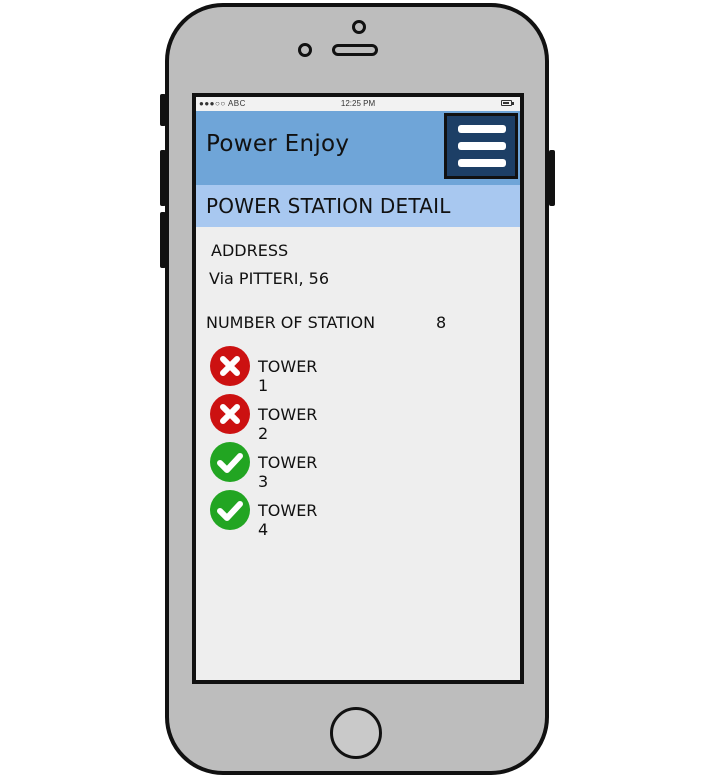  What do you see at coordinates (288, 424) in the screenshot?
I see `tower-name: TOWER 2` at bounding box center [288, 424].